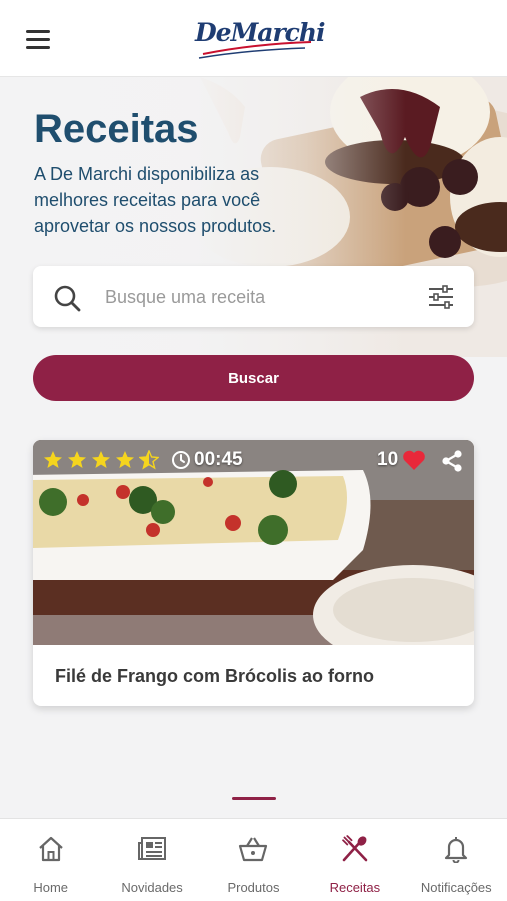 The height and width of the screenshot is (901, 507). What do you see at coordinates (215, 676) in the screenshot?
I see `recipe-title: Filé de Frango com Brócolis ao forno` at bounding box center [215, 676].